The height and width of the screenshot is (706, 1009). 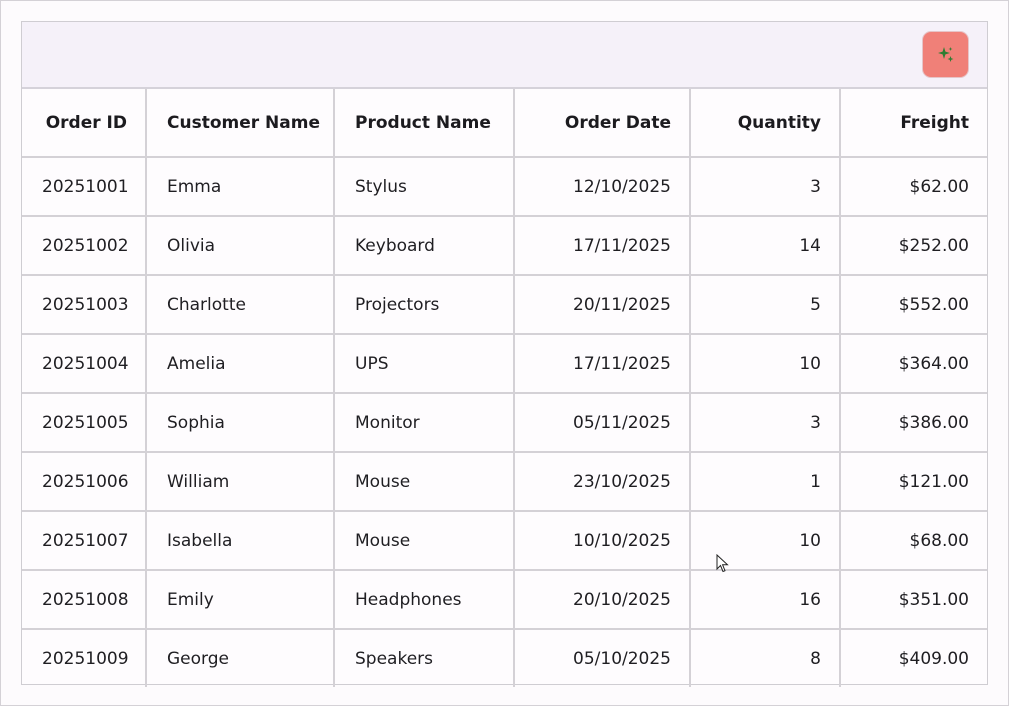 I want to click on cell-freight: $364.00, so click(x=913, y=364).